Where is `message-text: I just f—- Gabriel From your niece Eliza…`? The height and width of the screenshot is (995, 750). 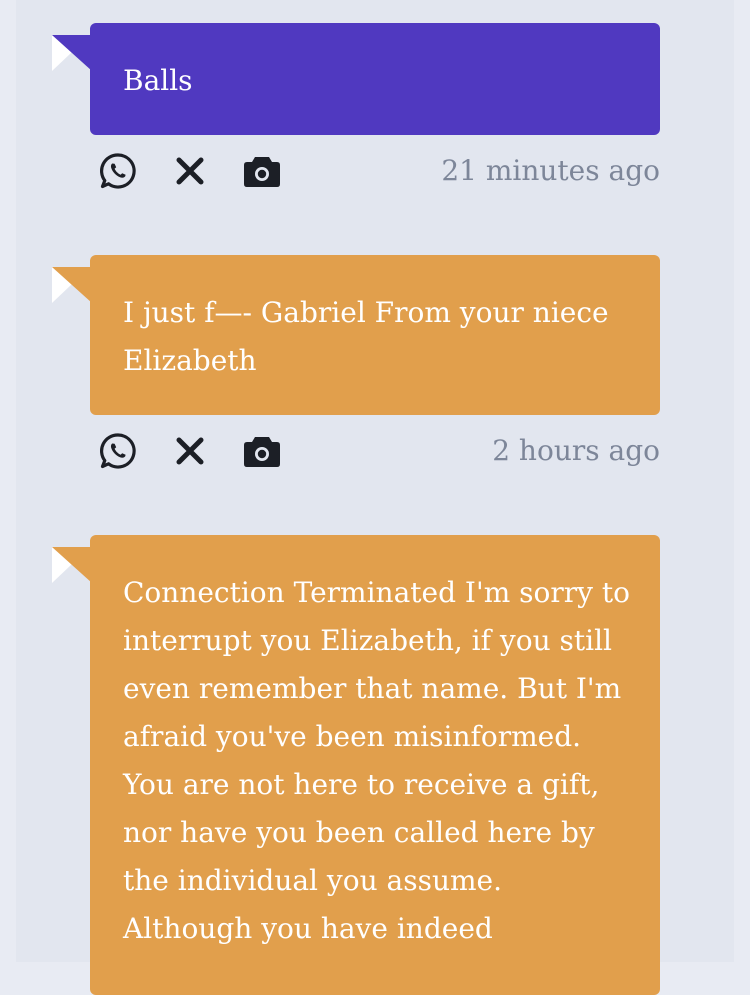
message-text: I just f—- Gabriel From your niece Eliza… is located at coordinates (366, 336).